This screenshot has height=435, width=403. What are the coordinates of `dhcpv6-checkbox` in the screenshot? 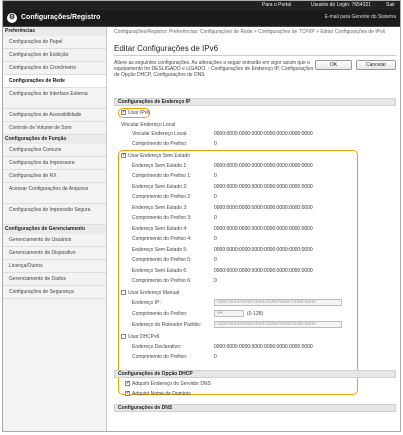 It's located at (123, 336).